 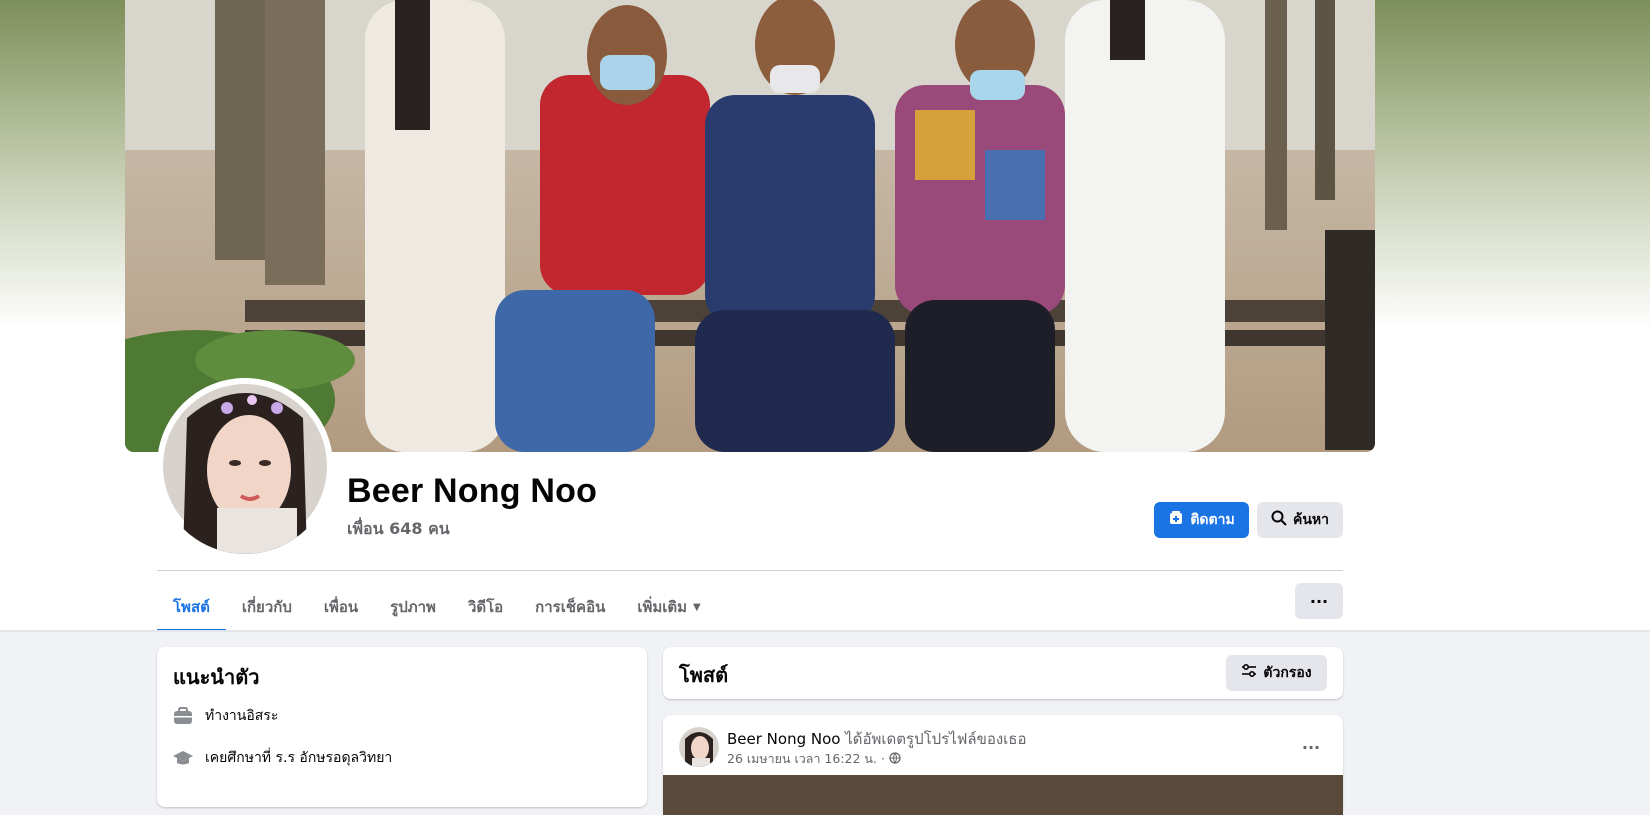 What do you see at coordinates (1249, 673) in the screenshot?
I see `filter-icon` at bounding box center [1249, 673].